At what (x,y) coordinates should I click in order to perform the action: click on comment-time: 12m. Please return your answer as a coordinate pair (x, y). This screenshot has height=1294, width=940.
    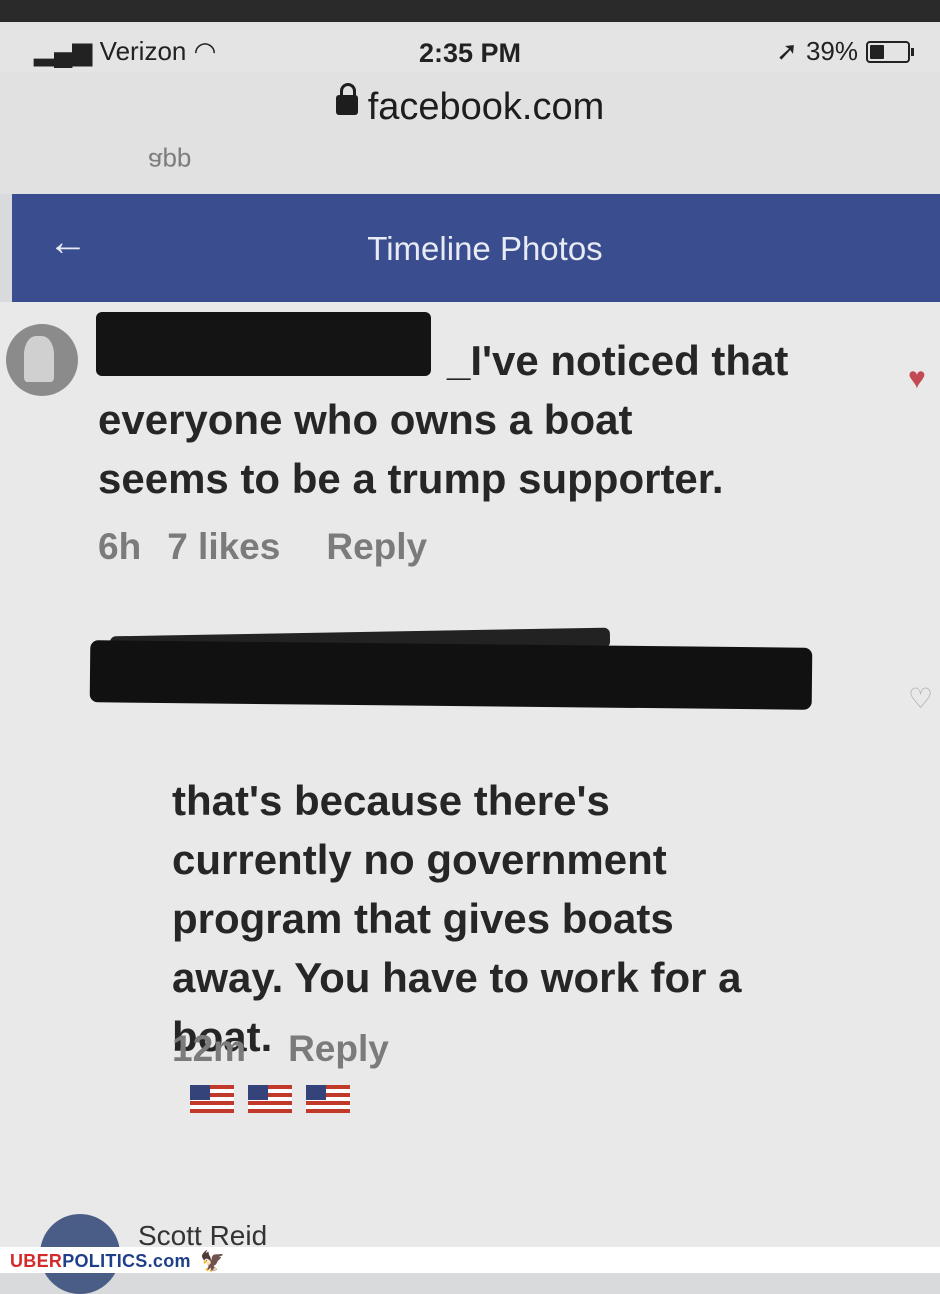
    Looking at the image, I should click on (209, 1048).